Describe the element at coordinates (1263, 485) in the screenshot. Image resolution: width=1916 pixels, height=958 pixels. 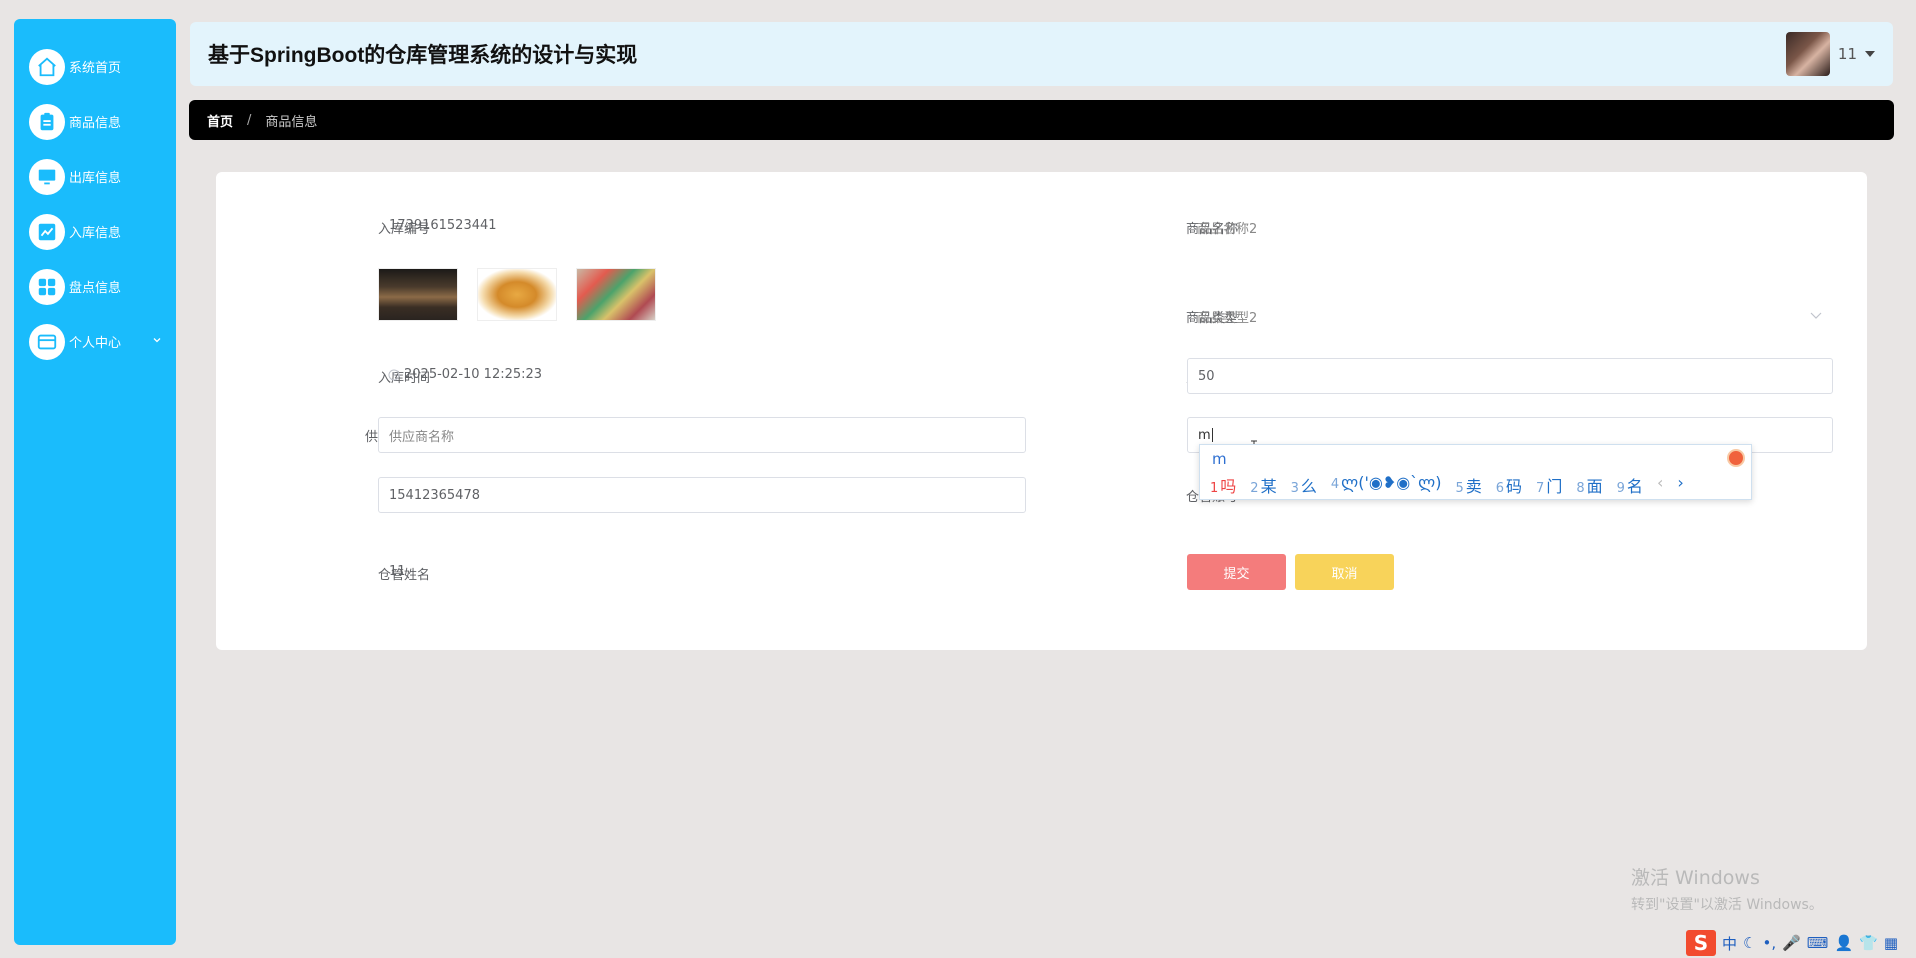
I see `ime-candidate: 2某` at that location.